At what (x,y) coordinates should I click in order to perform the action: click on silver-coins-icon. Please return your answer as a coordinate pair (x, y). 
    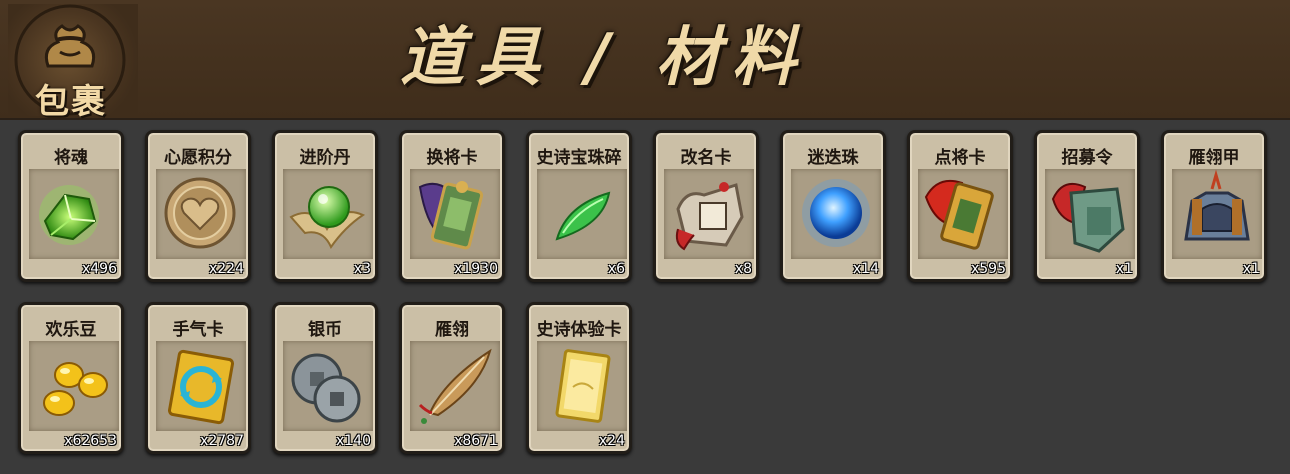
    Looking at the image, I should click on (326, 388).